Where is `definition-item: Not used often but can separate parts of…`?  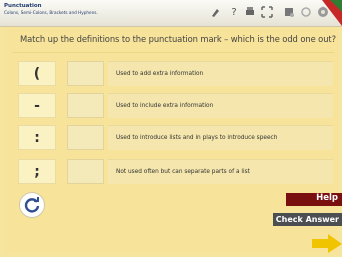 definition-item: Not used often but can separate parts of… is located at coordinates (220, 171).